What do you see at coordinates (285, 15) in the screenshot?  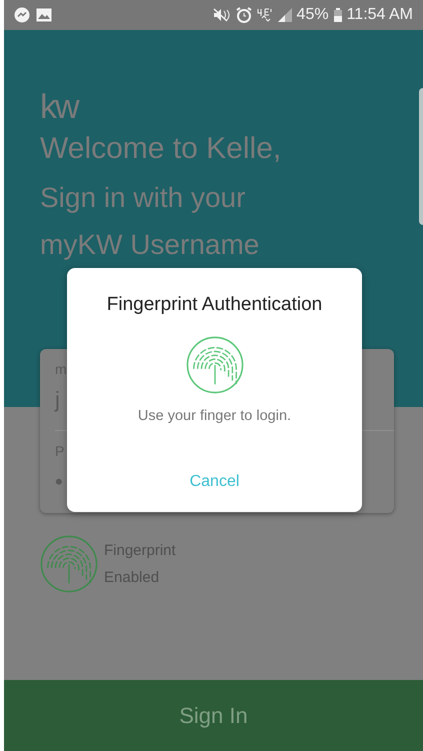 I see `signal-icon` at bounding box center [285, 15].